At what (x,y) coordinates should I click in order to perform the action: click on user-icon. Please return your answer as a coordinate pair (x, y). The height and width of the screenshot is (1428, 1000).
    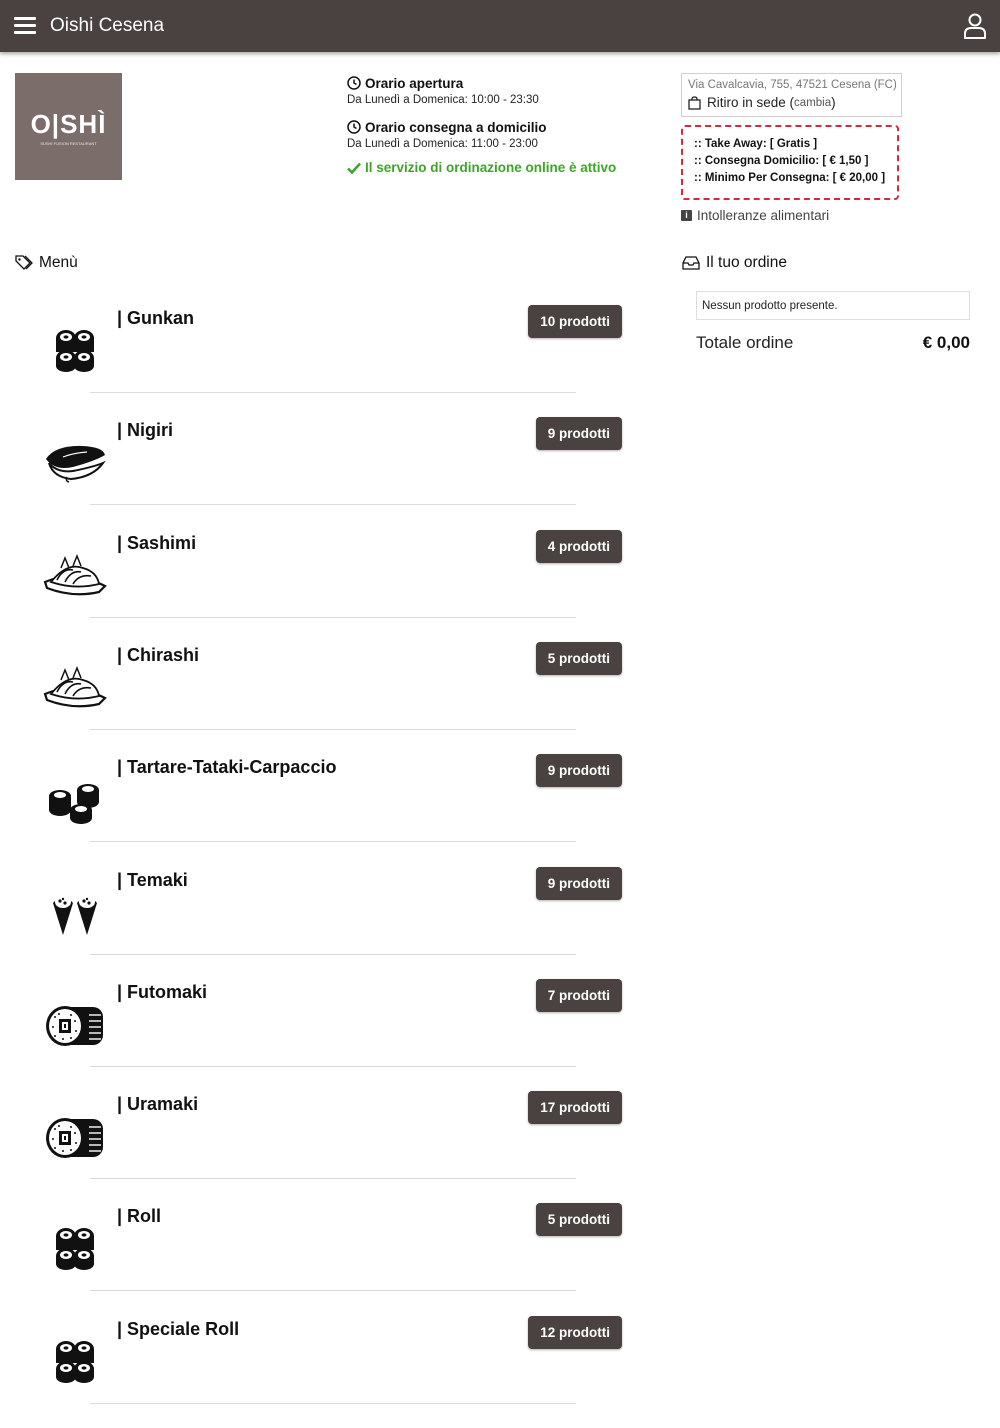
    Looking at the image, I should click on (975, 26).